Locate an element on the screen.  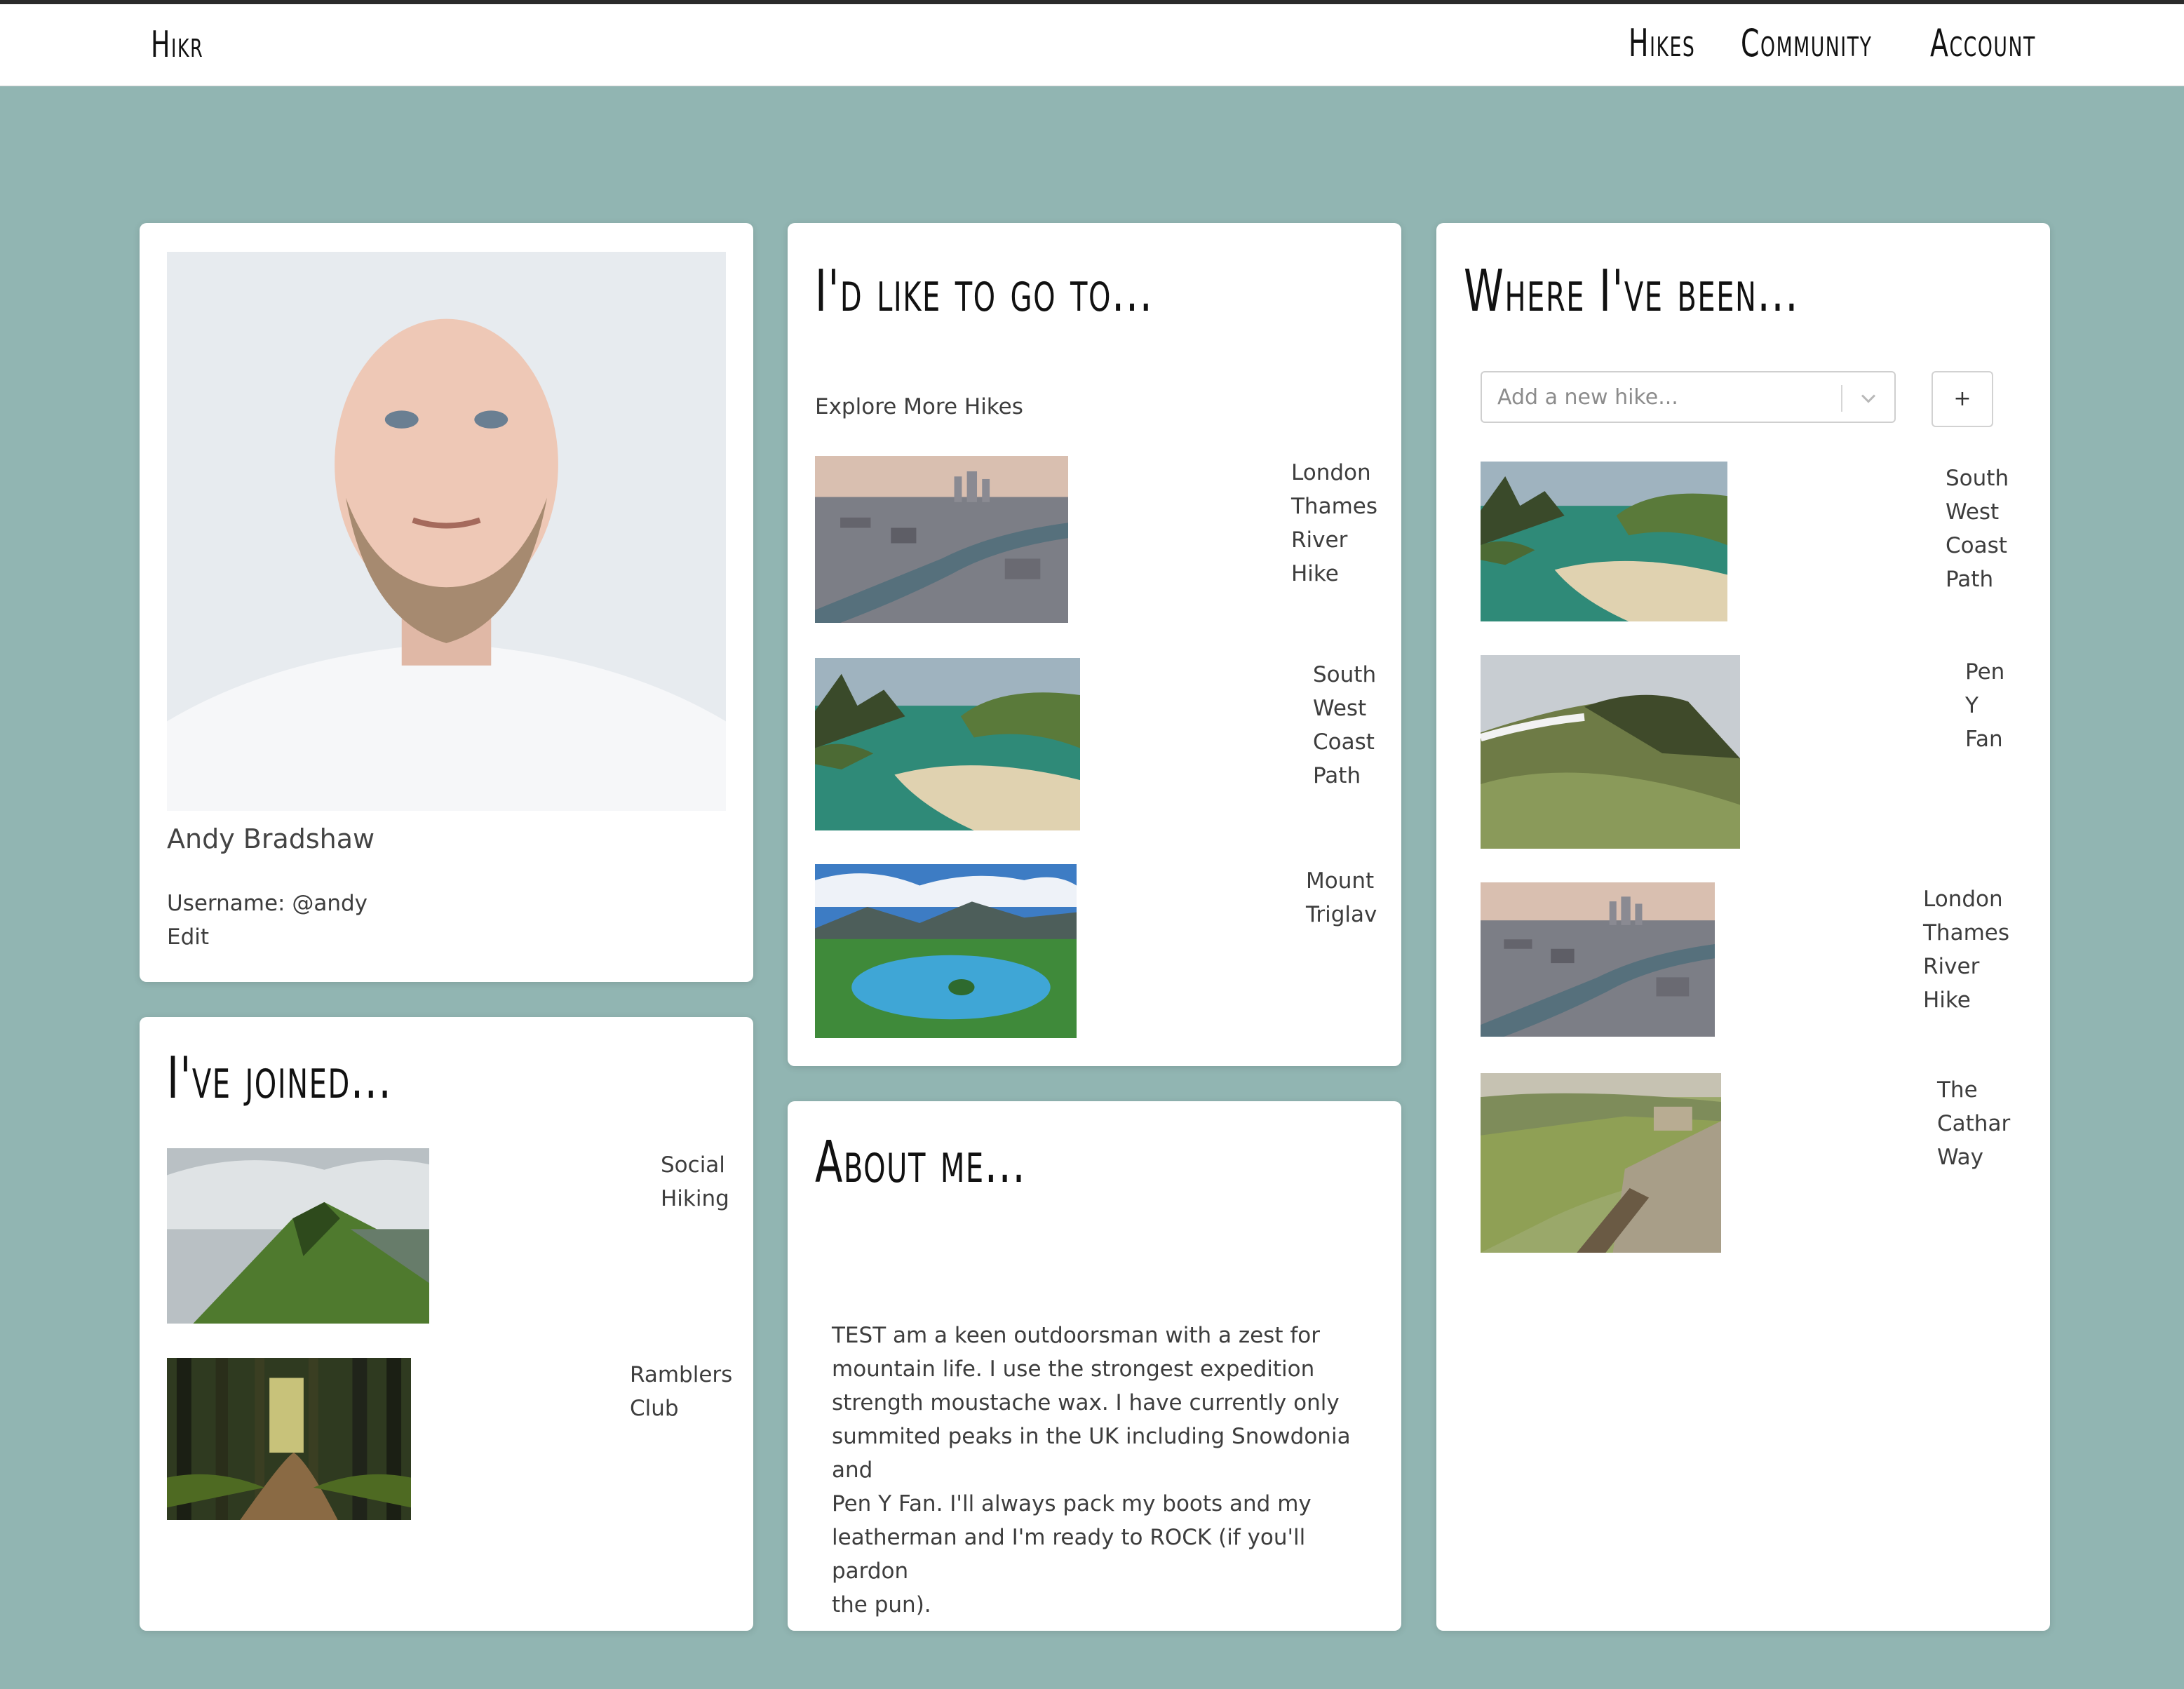
wishlist-name-mount-triglav: Mount Triglav is located at coordinates (1341, 897).